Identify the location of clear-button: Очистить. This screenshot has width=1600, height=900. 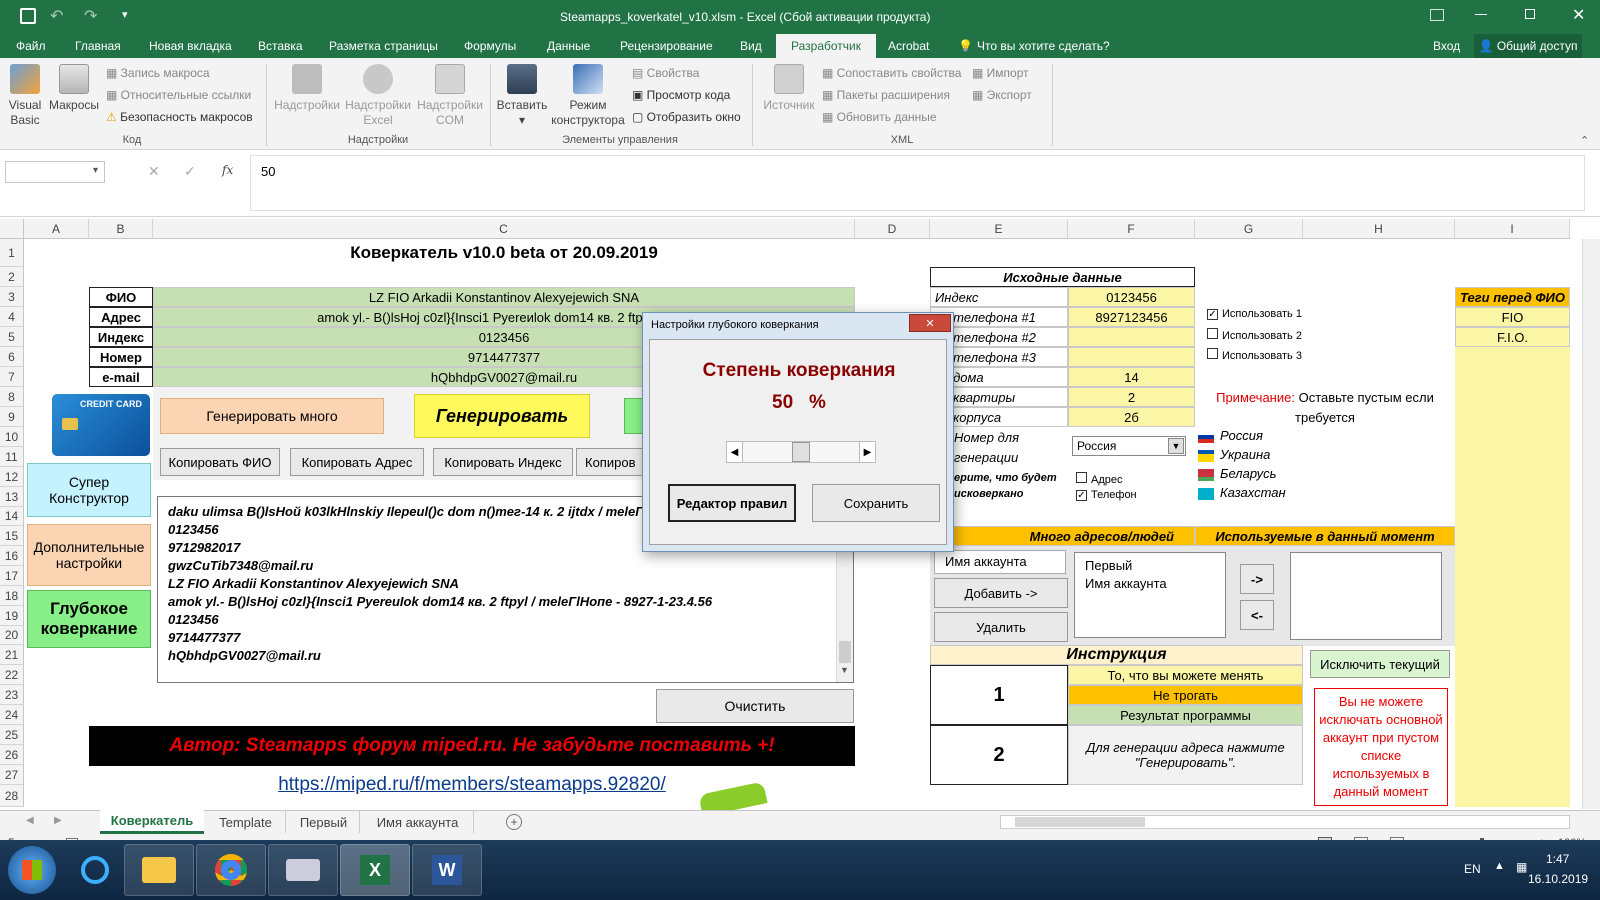
(755, 706).